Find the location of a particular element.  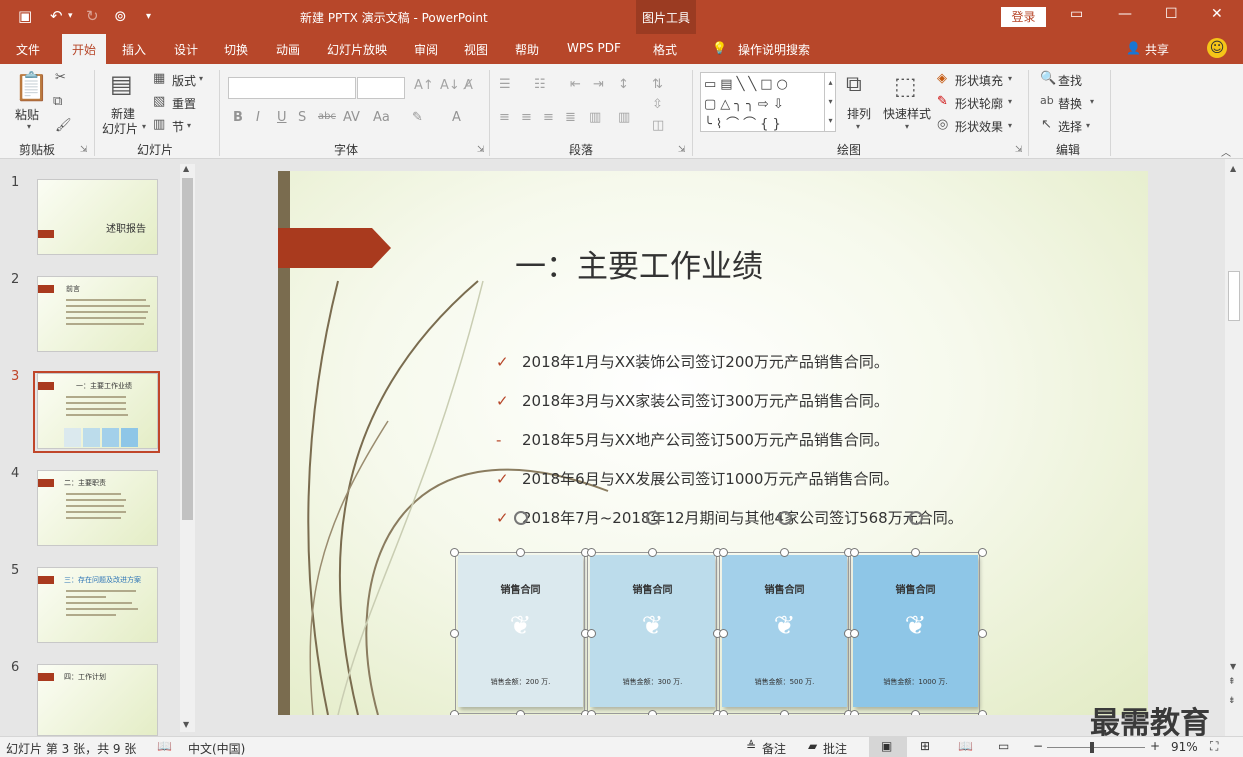

zoom-slider-track is located at coordinates (1096, 747).